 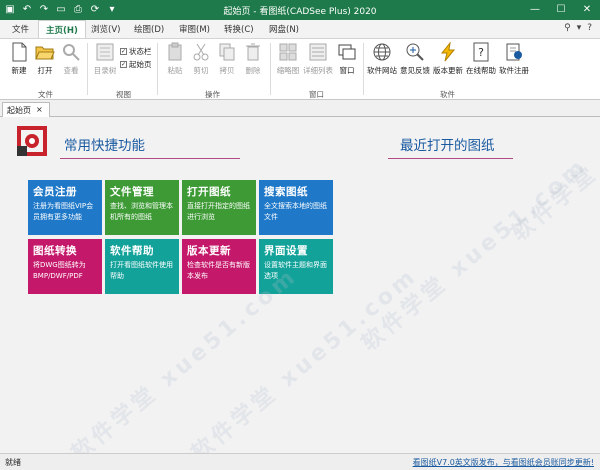 What do you see at coordinates (104, 146) in the screenshot?
I see `quick-functions-title: 常用快捷功能` at bounding box center [104, 146].